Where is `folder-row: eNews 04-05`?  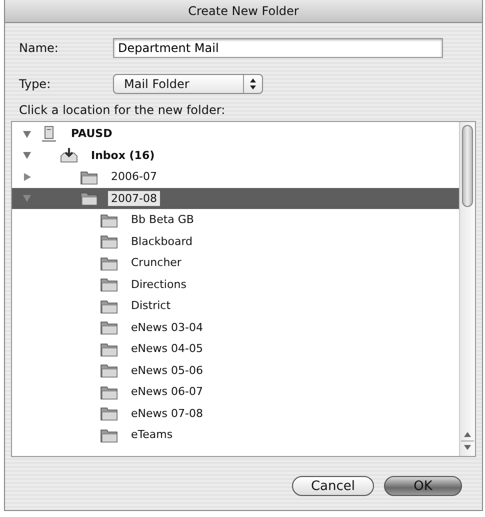 folder-row: eNews 04-05 is located at coordinates (235, 349).